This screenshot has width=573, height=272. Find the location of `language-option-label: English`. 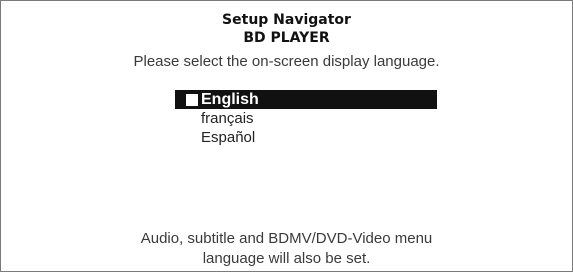

language-option-label: English is located at coordinates (230, 99).